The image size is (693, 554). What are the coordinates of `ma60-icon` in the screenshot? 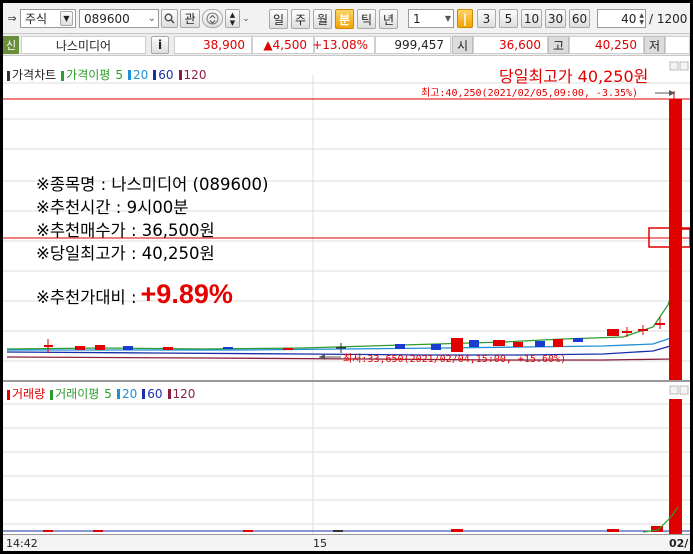 It's located at (155, 75).